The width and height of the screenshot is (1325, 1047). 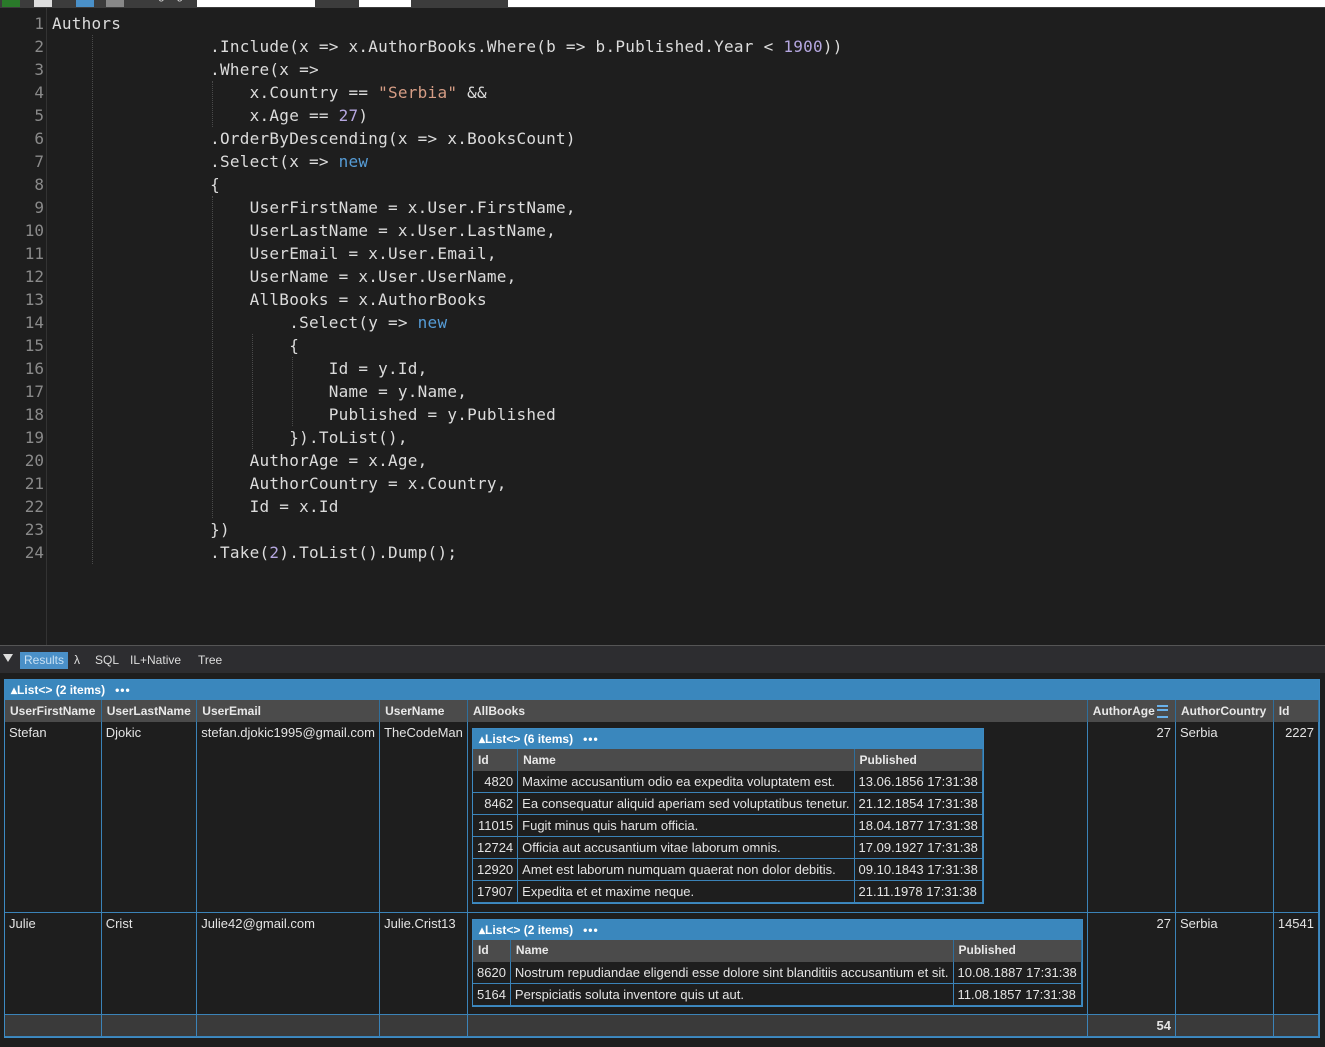 I want to click on outer-list-title: List<> (2 items), so click(x=61, y=690).